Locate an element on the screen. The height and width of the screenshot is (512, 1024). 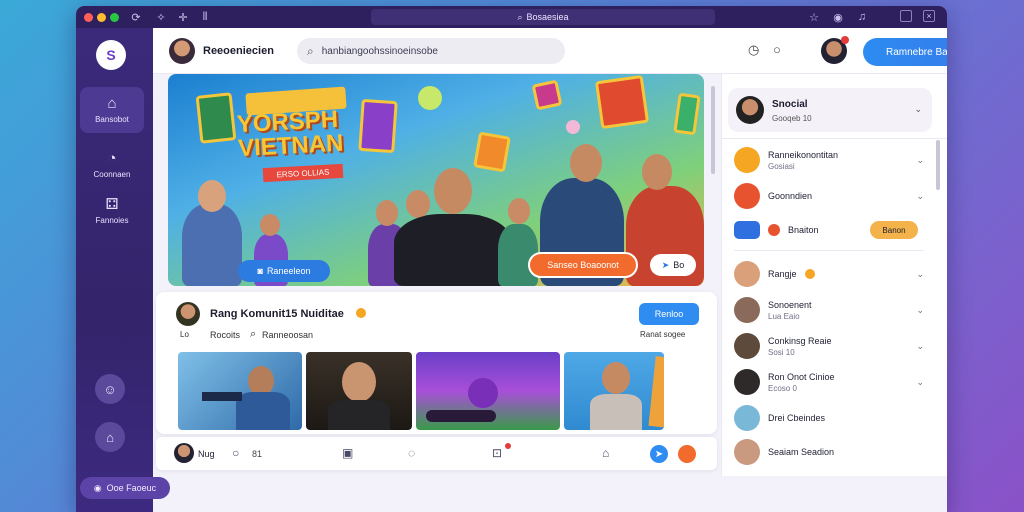
item-title: Sonoenent is located at coordinates (790, 304).